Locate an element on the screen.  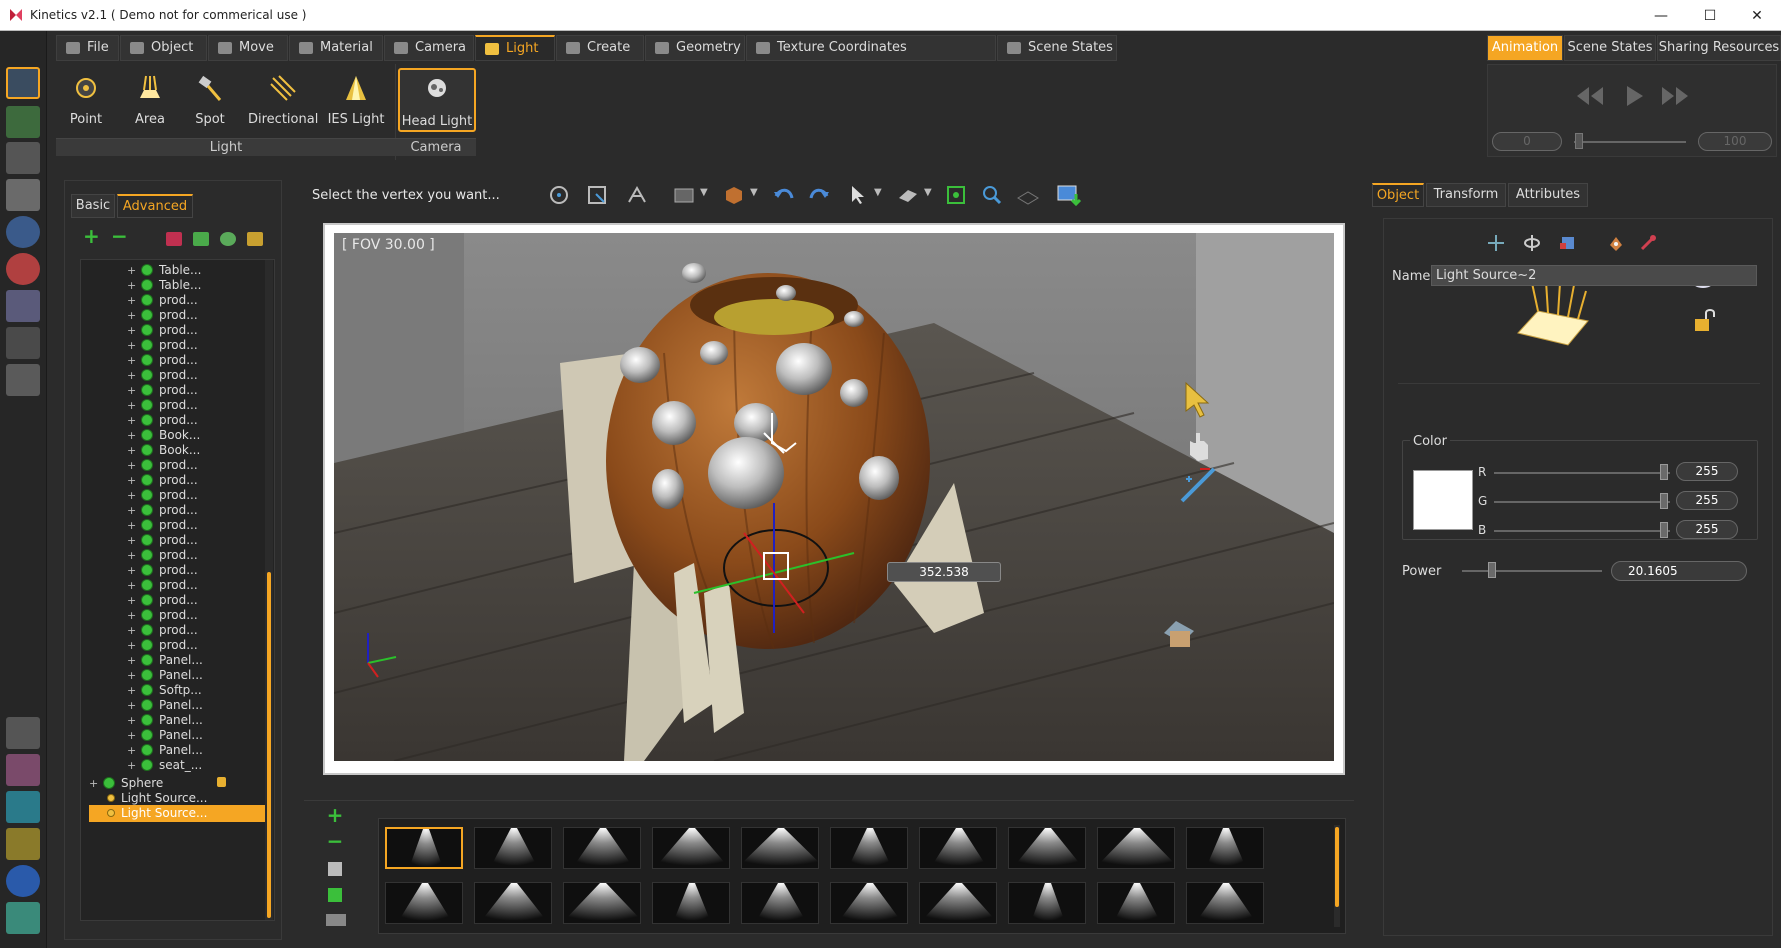
spot-light-button: Spot is located at coordinates (210, 101).